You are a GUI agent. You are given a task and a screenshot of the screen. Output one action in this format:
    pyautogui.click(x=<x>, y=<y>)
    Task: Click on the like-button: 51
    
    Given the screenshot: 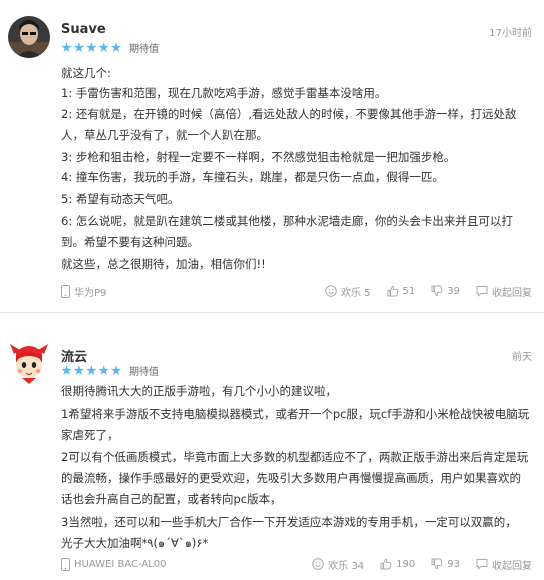 What is the action you would take?
    pyautogui.click(x=401, y=291)
    